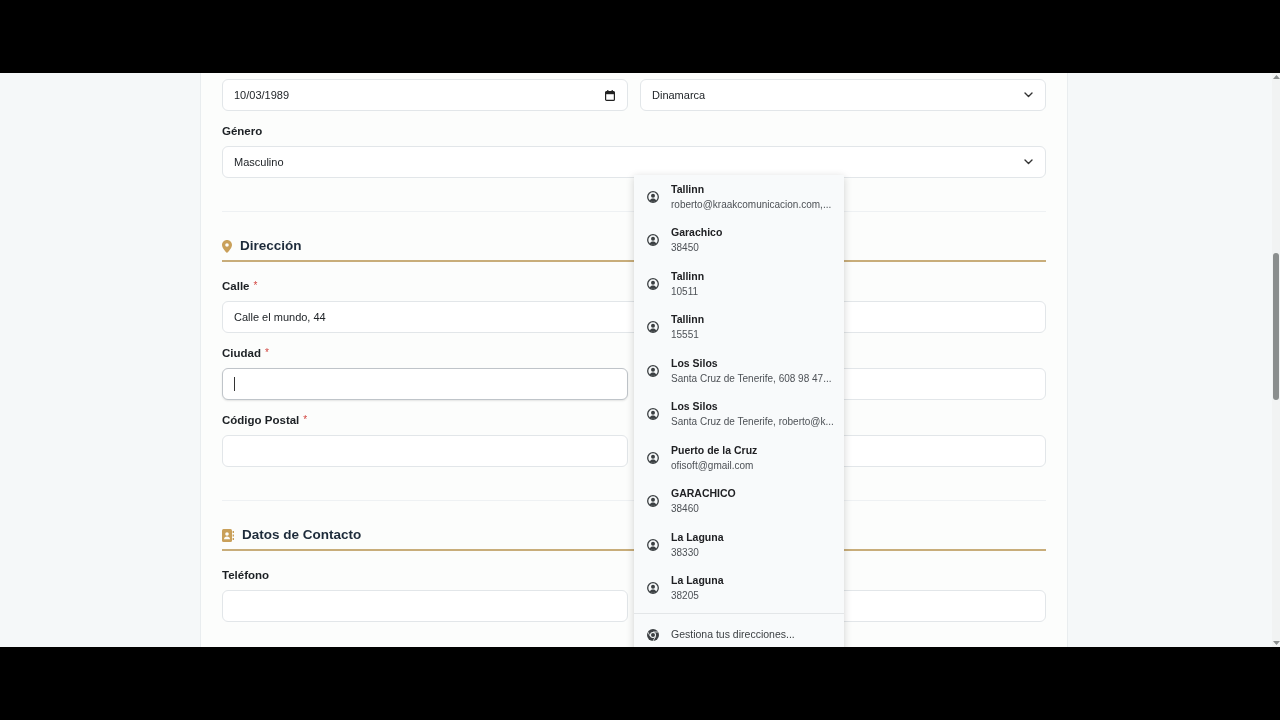 This screenshot has width=1280, height=720. I want to click on field-label: Ciudad, so click(241, 353).